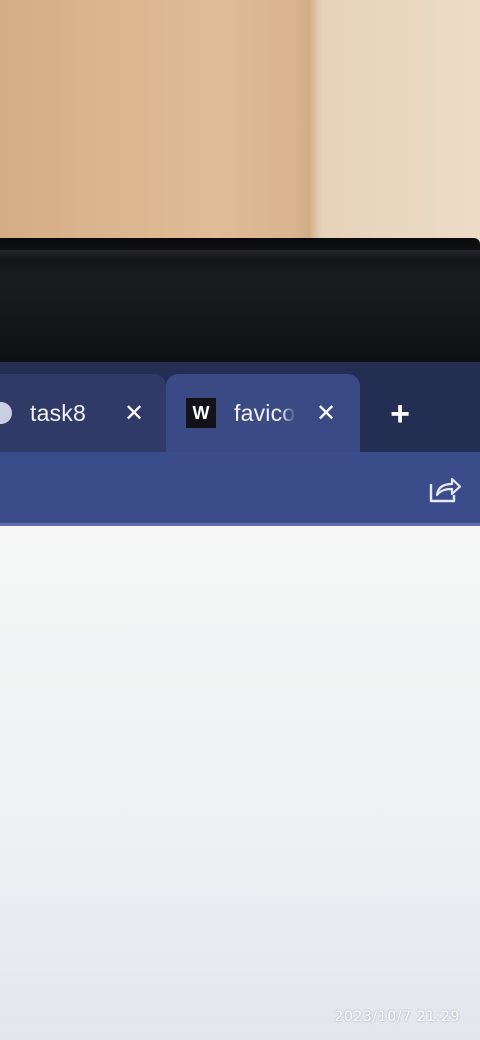 The height and width of the screenshot is (1040, 480). I want to click on wall-corner, so click(309, 131).